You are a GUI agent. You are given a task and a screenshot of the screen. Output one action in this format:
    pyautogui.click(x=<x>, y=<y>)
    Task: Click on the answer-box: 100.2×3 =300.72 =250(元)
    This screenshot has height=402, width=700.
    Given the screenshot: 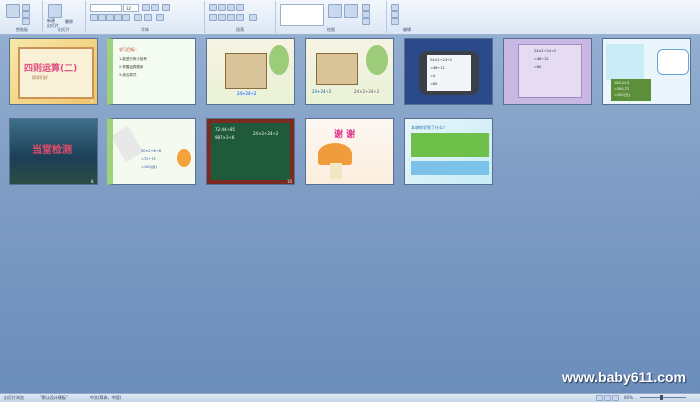 What is the action you would take?
    pyautogui.click(x=631, y=90)
    